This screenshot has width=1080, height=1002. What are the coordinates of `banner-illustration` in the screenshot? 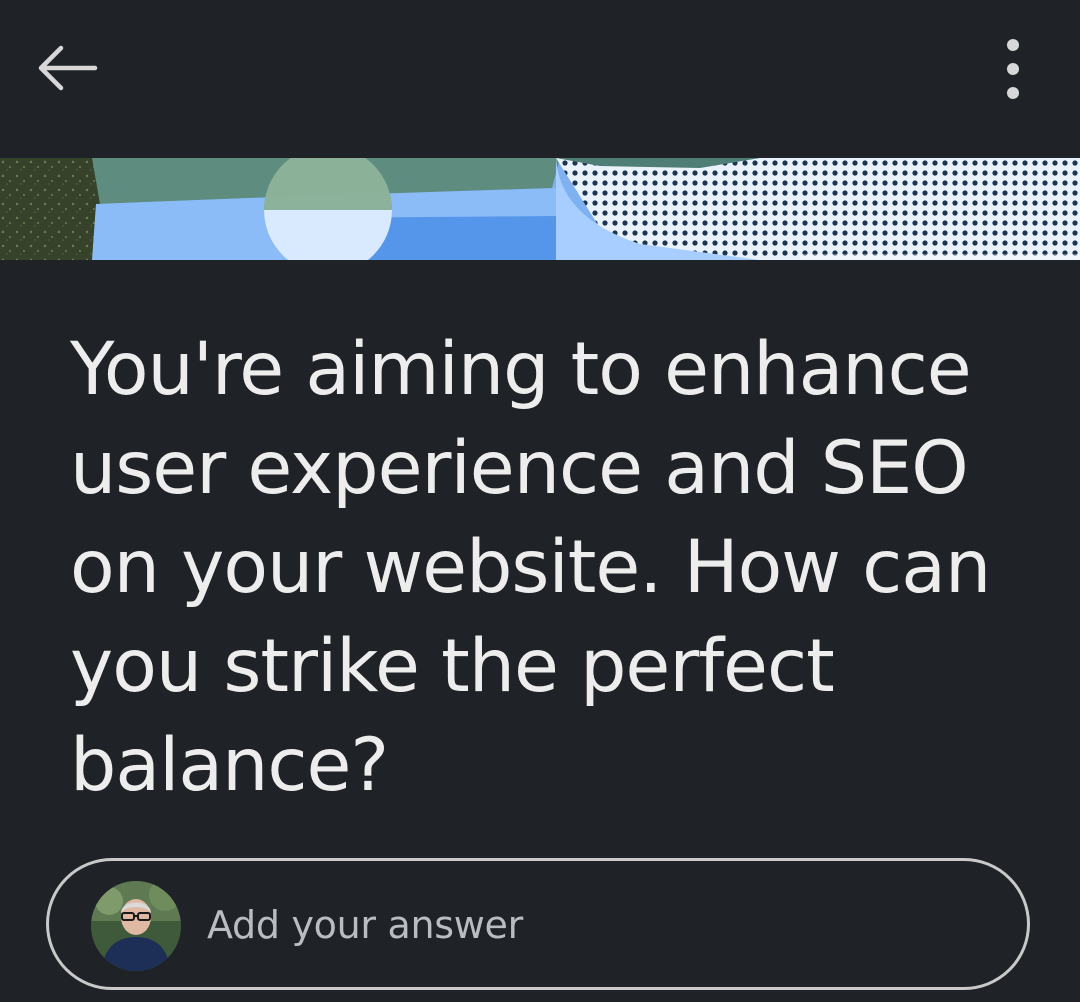 It's located at (540, 209).